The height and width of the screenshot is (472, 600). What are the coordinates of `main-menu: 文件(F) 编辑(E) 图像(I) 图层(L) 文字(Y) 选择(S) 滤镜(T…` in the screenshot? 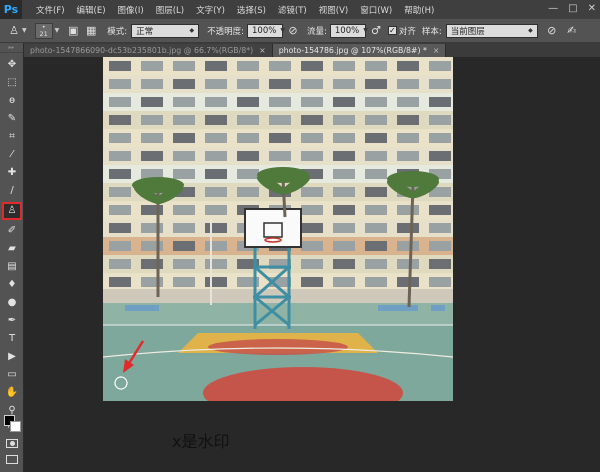 It's located at (235, 10).